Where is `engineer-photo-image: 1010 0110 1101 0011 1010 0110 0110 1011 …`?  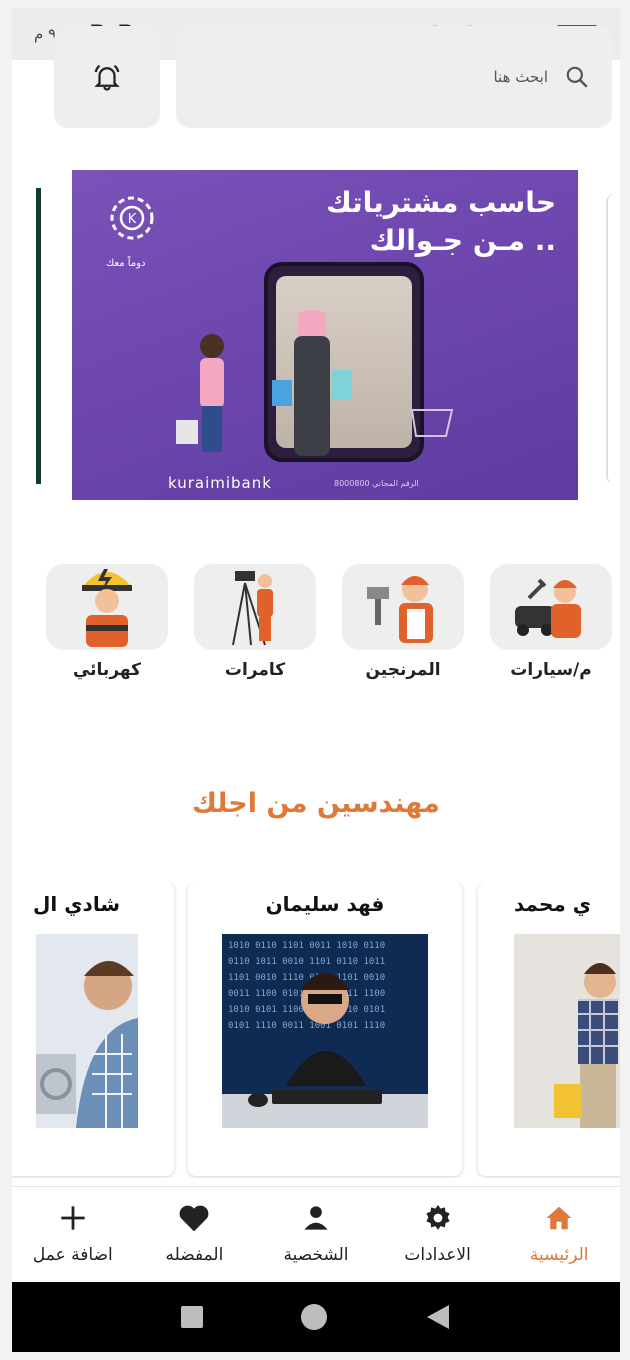 engineer-photo-image: 1010 0110 1101 0011 1010 0110 0110 1011 … is located at coordinates (325, 1031).